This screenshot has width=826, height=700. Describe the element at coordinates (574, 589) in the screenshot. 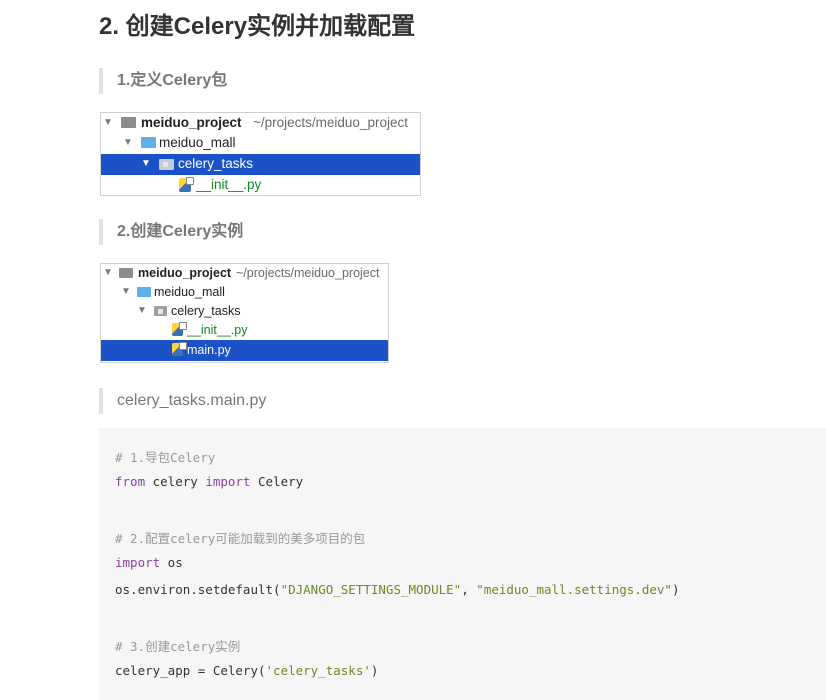

I see `code-string: "meiduo_mall.settings.dev"` at that location.